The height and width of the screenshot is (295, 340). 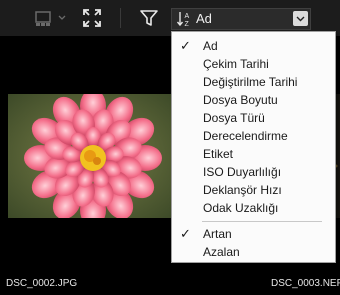 What do you see at coordinates (187, 16) in the screenshot?
I see `svg-text: A` at bounding box center [187, 16].